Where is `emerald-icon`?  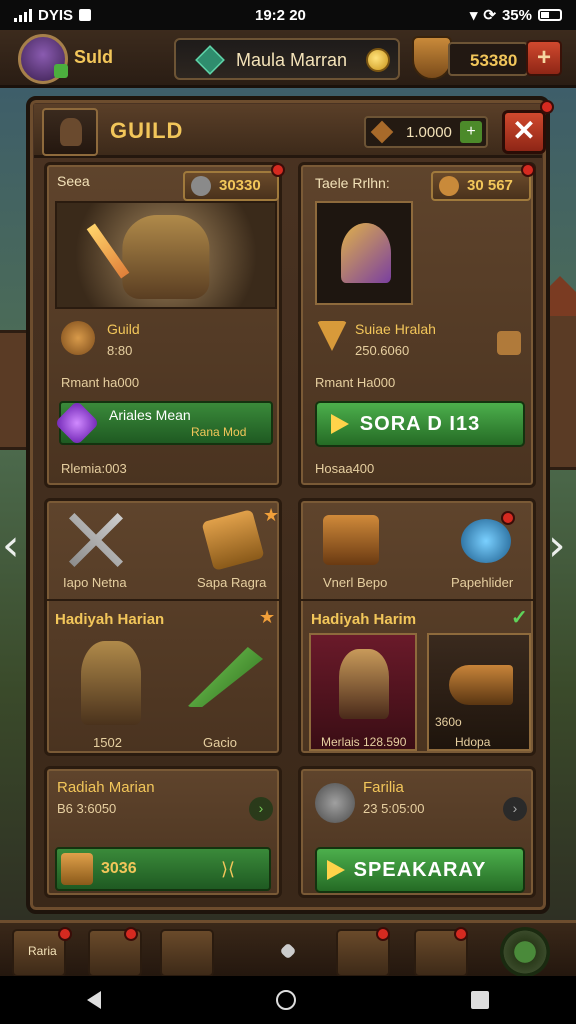
emerald-icon is located at coordinates (210, 60).